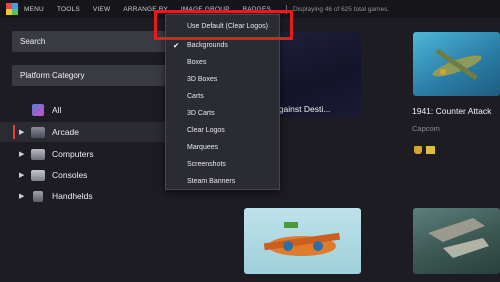  What do you see at coordinates (426, 128) in the screenshot?
I see `game-publisher: Capcom` at bounding box center [426, 128].